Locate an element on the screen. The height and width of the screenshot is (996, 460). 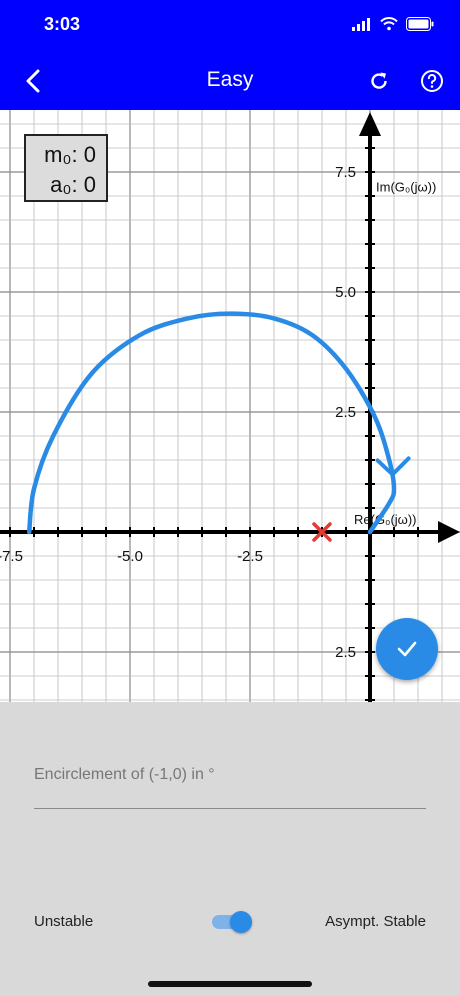
x-tick-label: -7.5 is located at coordinates (11, 556).